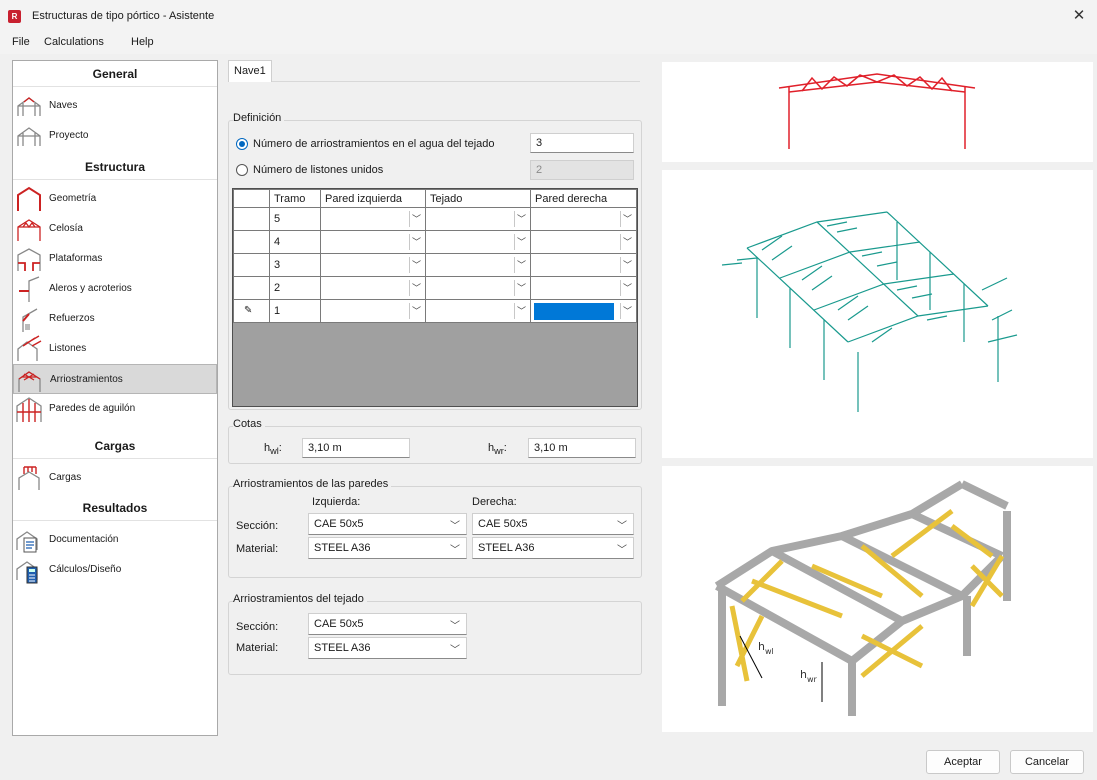 This screenshot has width=1097, height=780. I want to click on sidebar-item-label: Naves, so click(63, 105).